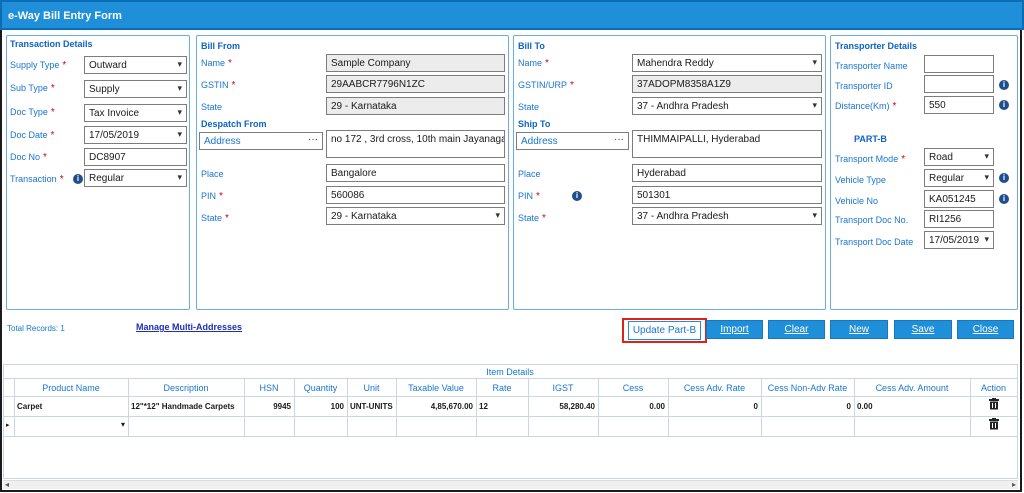  What do you see at coordinates (912, 388) in the screenshot?
I see `column-header: Cess Adv. Amount` at bounding box center [912, 388].